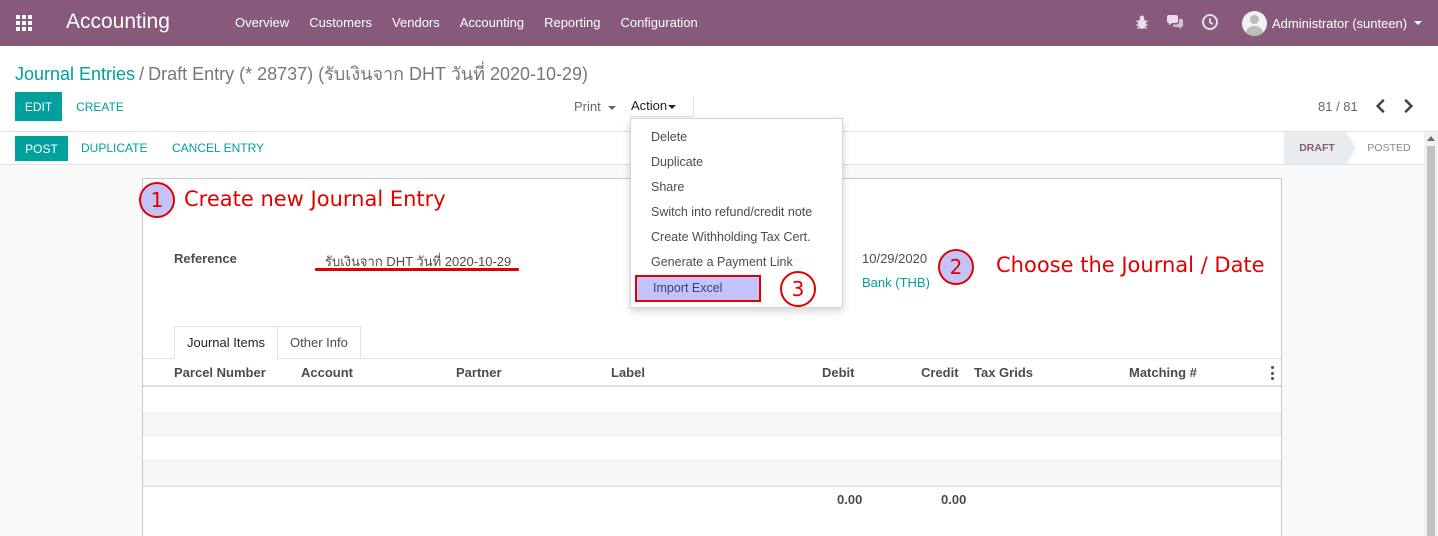 The height and width of the screenshot is (536, 1438). What do you see at coordinates (712, 486) in the screenshot?
I see `table-footer-divider` at bounding box center [712, 486].